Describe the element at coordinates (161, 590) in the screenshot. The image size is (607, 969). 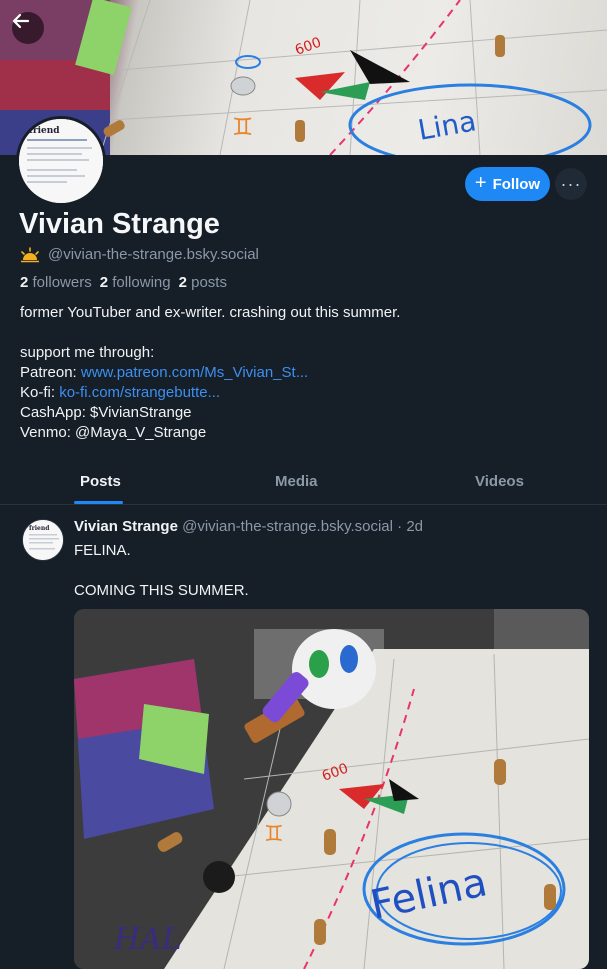
I see `post-text-line-2: COMING THIS SUMMER.` at that location.